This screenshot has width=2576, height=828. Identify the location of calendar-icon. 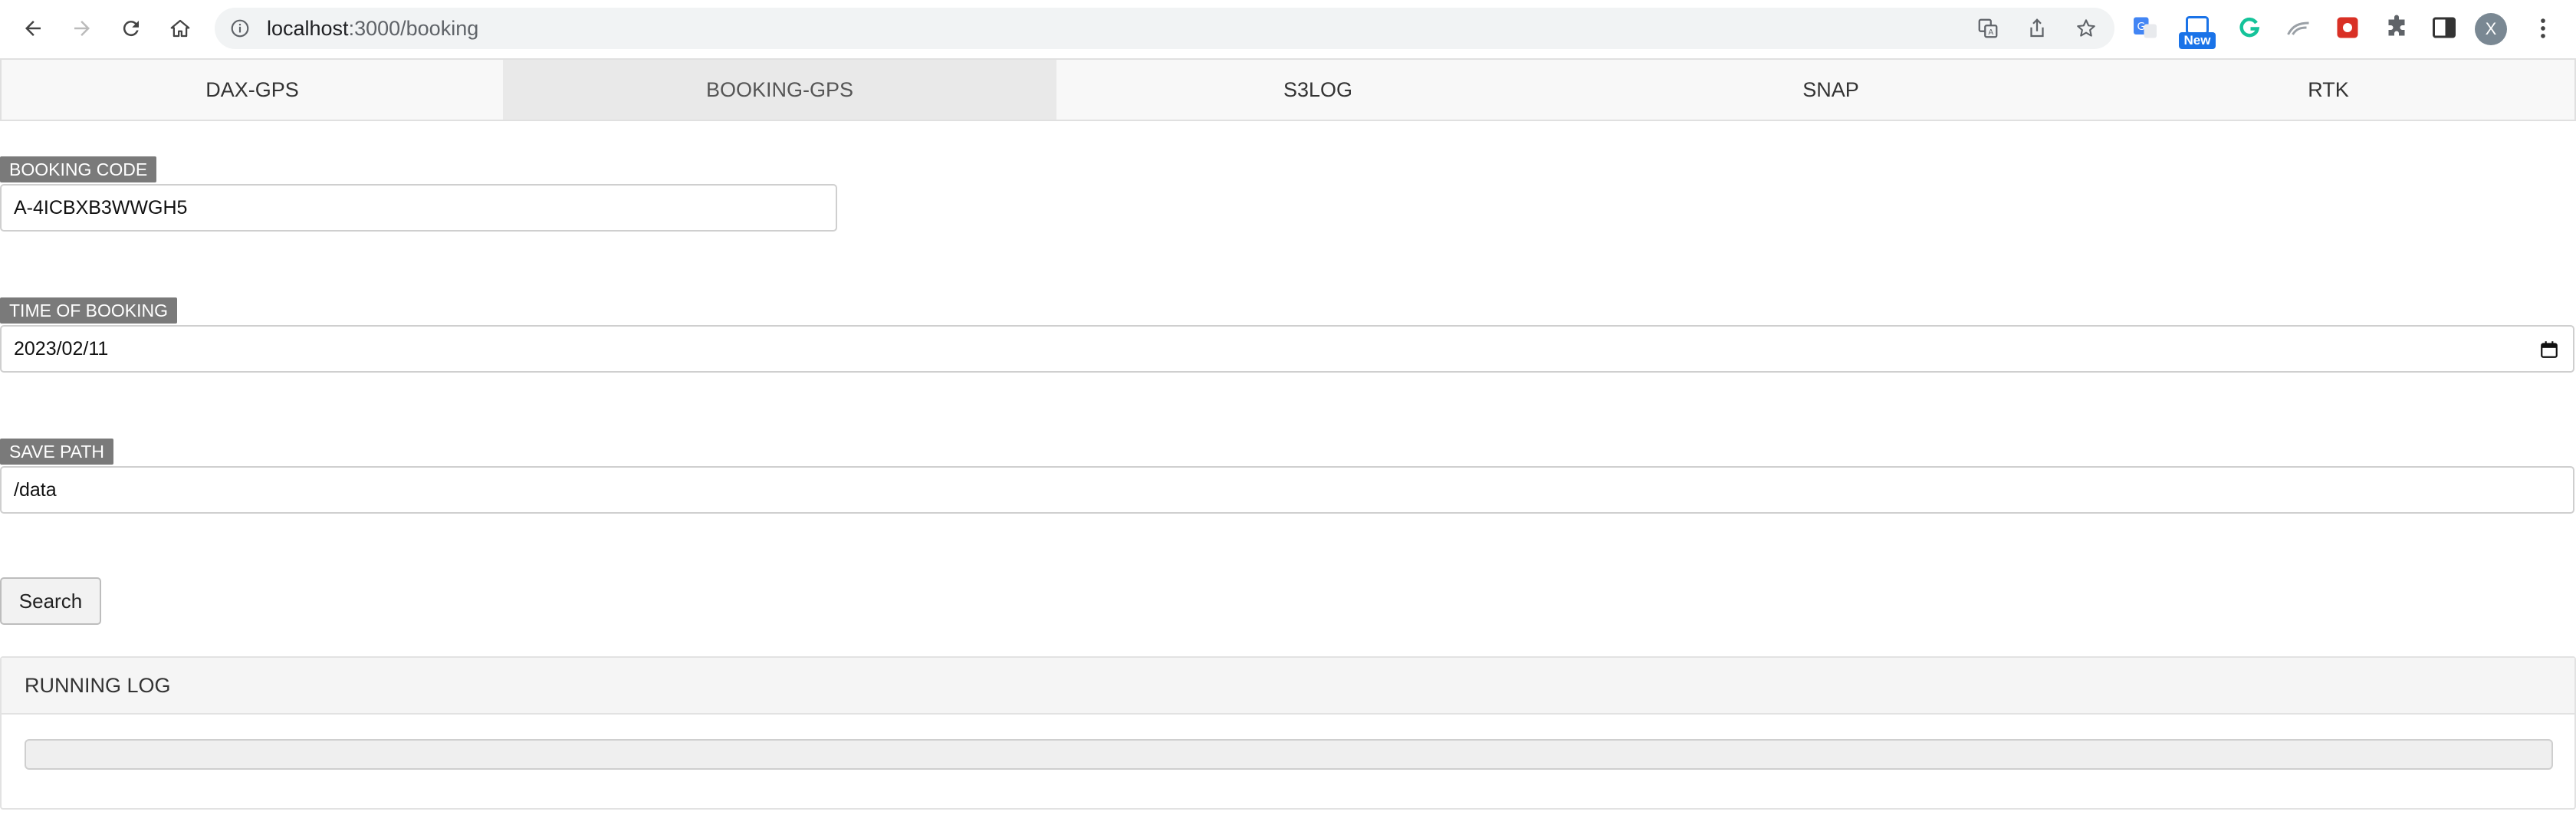
(2549, 350).